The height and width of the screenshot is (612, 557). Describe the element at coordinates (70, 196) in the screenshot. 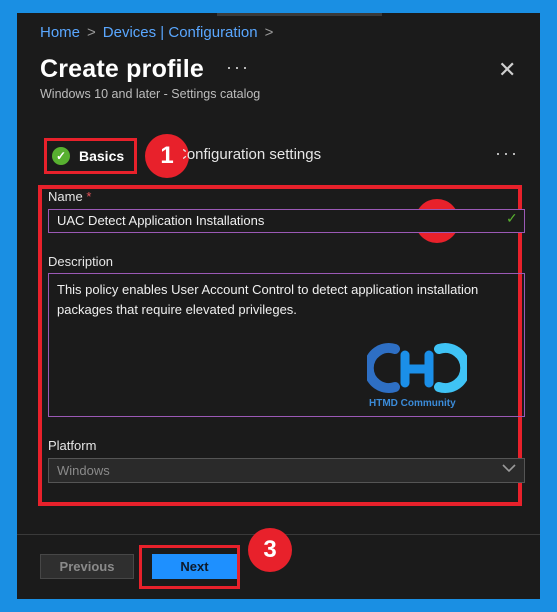

I see `name-label: Name *` at that location.